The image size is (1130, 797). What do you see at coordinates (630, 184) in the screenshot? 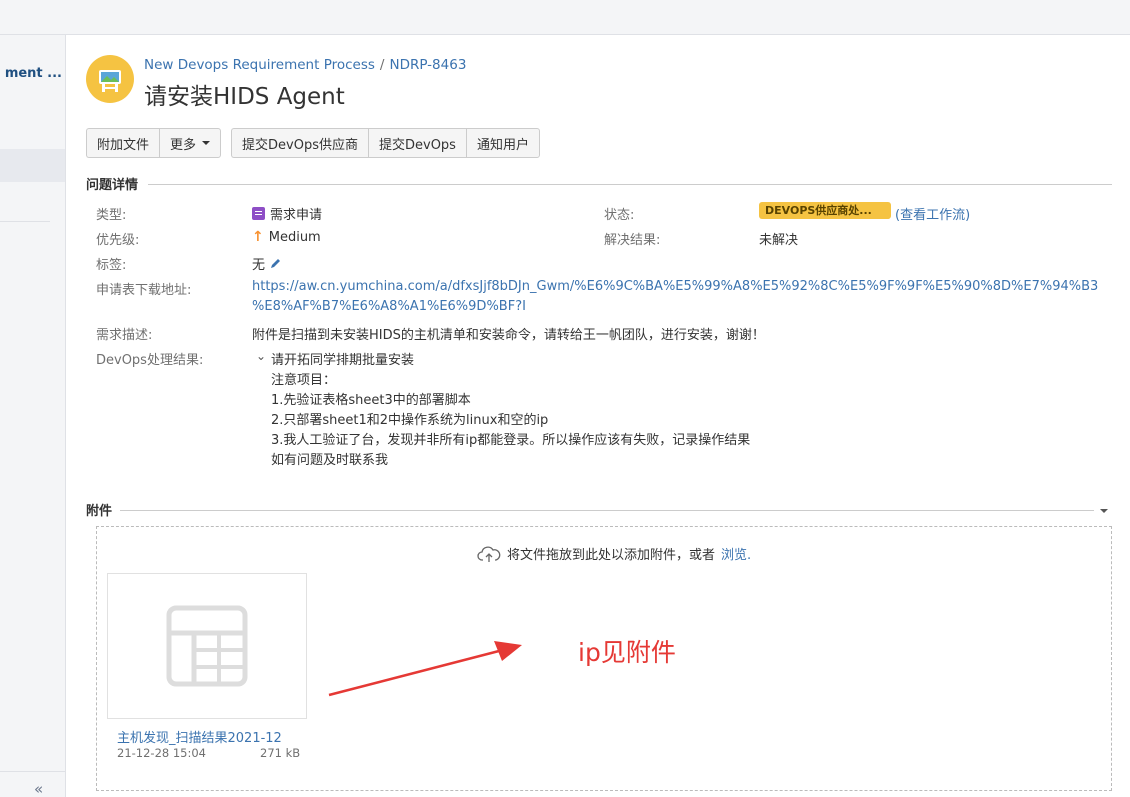
I see `details-heading-rule` at bounding box center [630, 184].